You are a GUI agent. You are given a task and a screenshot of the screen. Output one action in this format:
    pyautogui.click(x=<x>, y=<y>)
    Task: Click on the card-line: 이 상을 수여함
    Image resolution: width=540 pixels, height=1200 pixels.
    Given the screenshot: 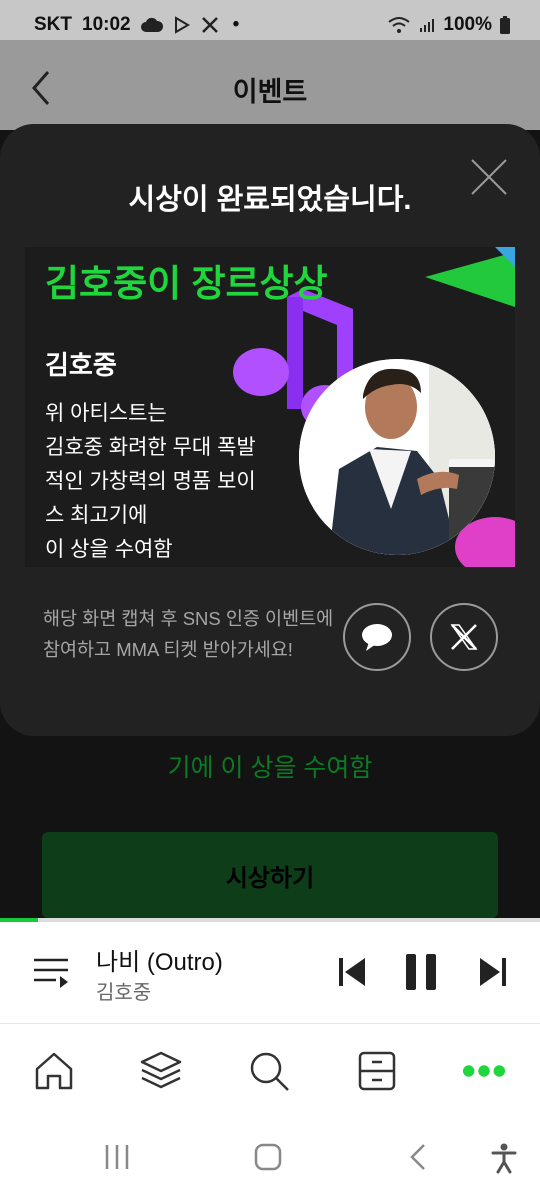 What is the action you would take?
    pyautogui.click(x=109, y=549)
    